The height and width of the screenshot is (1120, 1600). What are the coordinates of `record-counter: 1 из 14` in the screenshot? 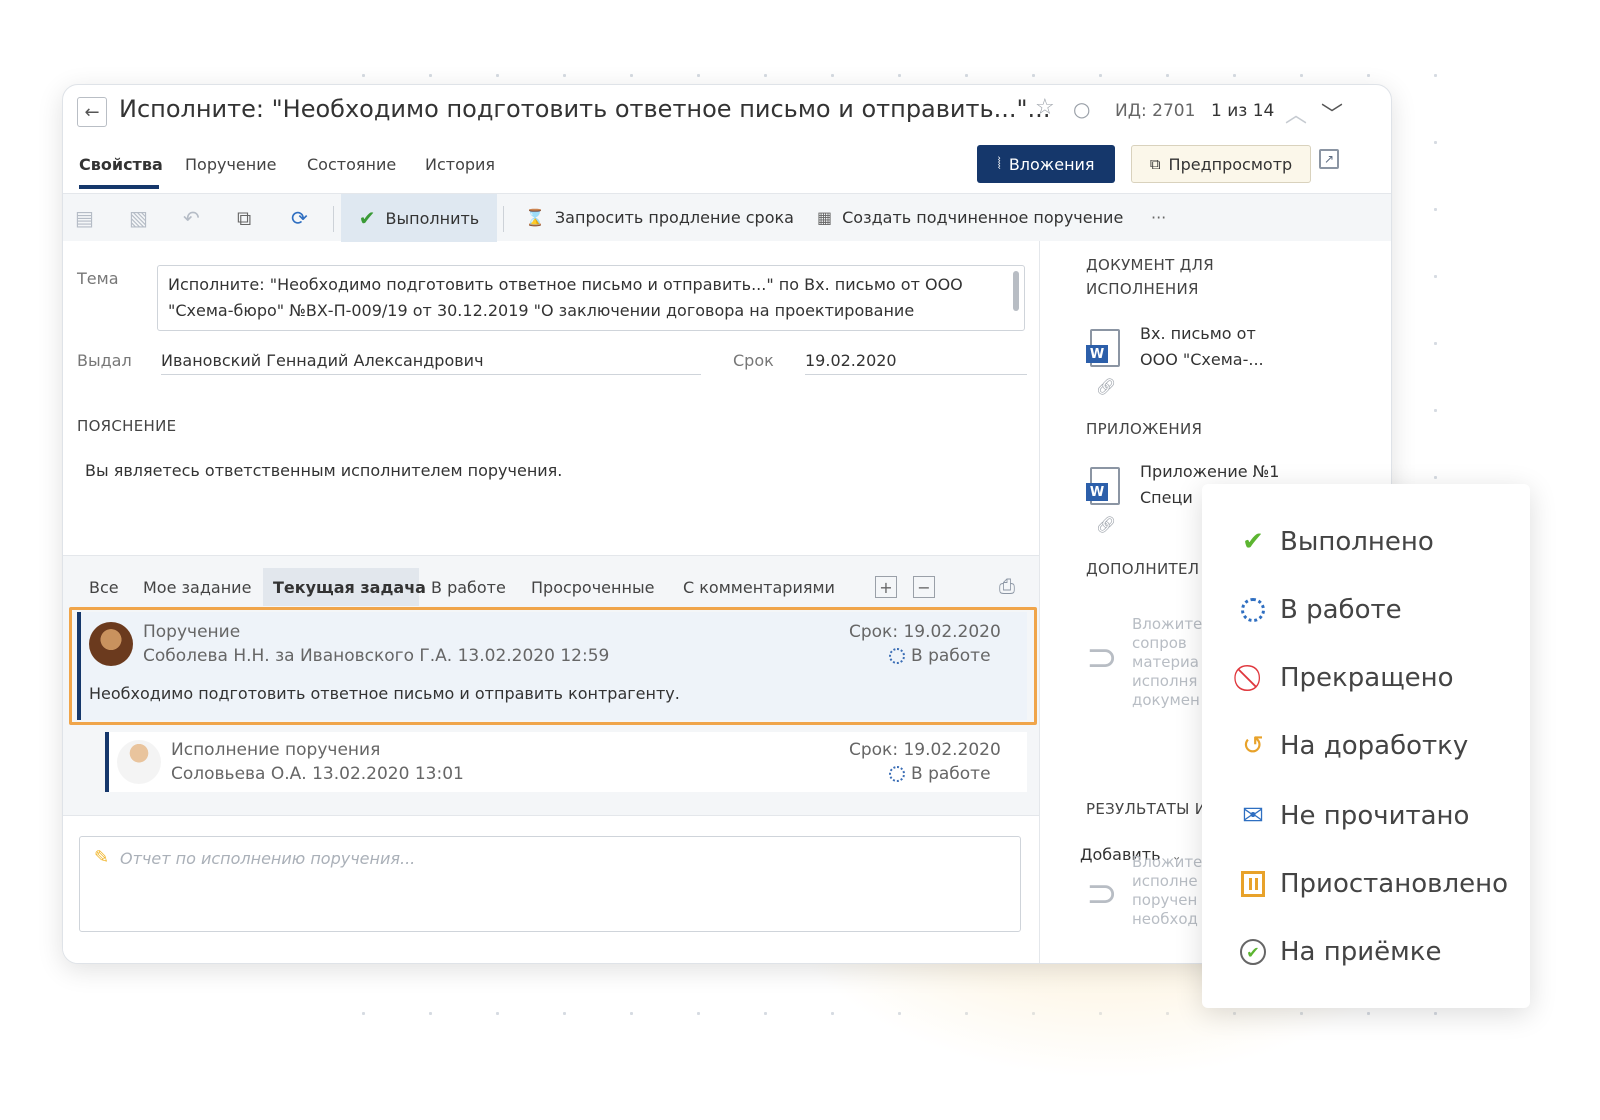 It's located at (1243, 111).